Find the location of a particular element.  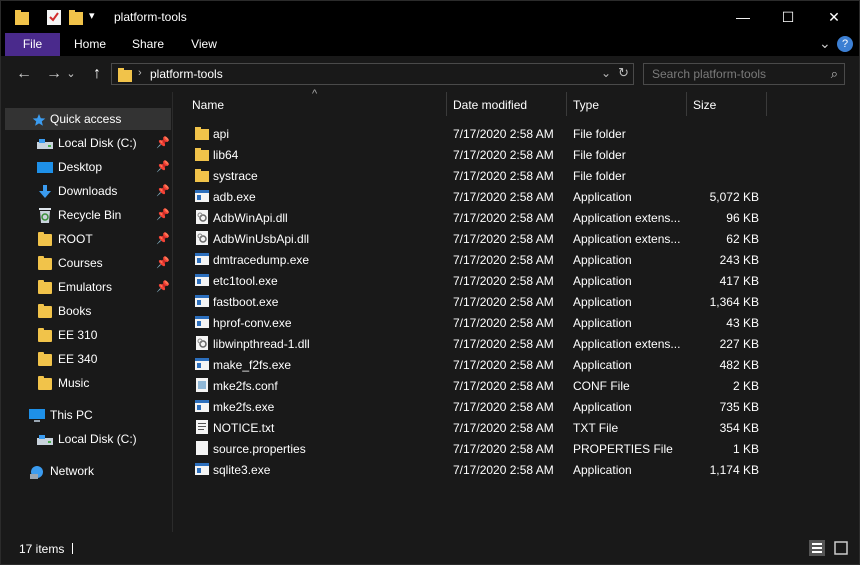

close-button: ✕ is located at coordinates (834, 17).